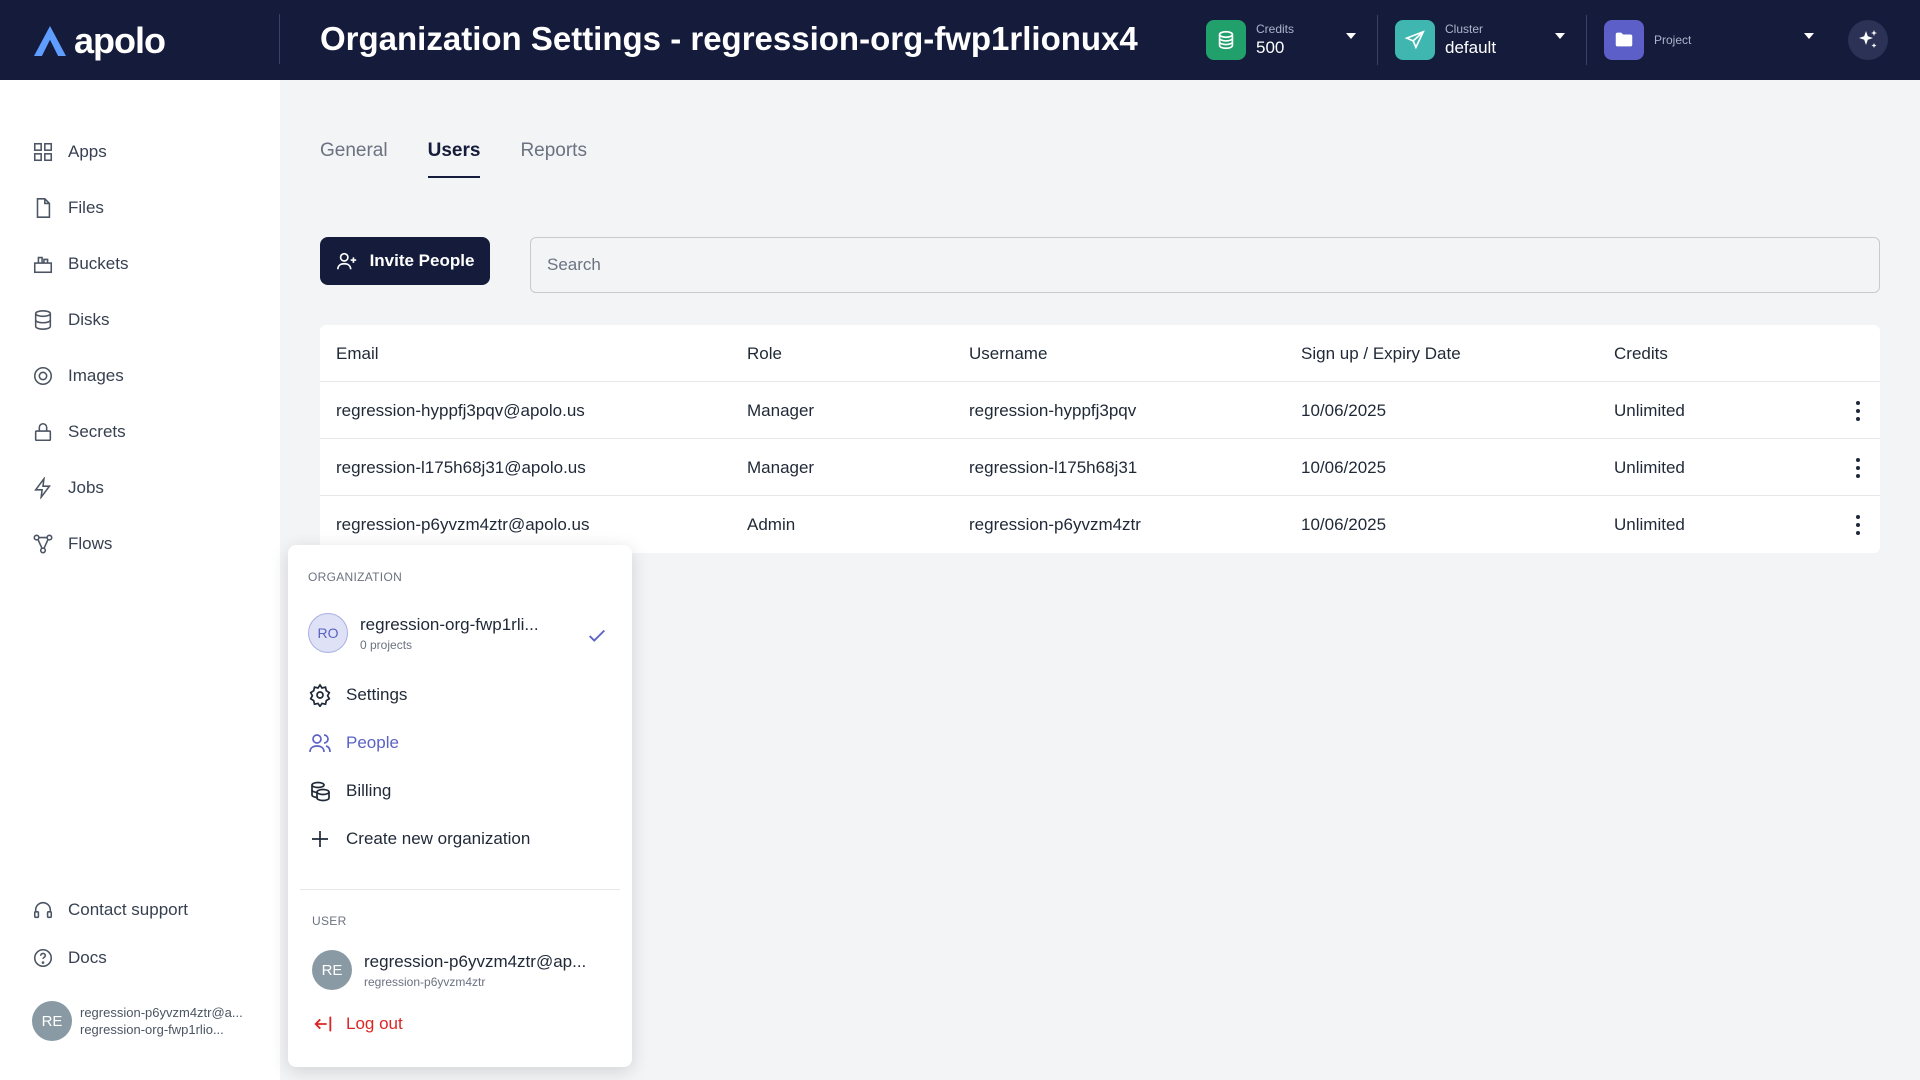 The height and width of the screenshot is (1080, 1920). What do you see at coordinates (1471, 47) in the screenshot?
I see `cluster-value: default` at bounding box center [1471, 47].